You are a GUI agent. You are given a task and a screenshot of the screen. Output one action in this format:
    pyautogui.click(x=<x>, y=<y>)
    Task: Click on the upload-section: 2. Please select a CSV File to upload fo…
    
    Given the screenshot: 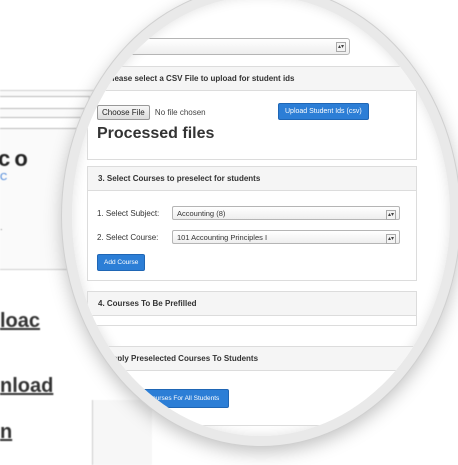 What is the action you would take?
    pyautogui.click(x=252, y=113)
    